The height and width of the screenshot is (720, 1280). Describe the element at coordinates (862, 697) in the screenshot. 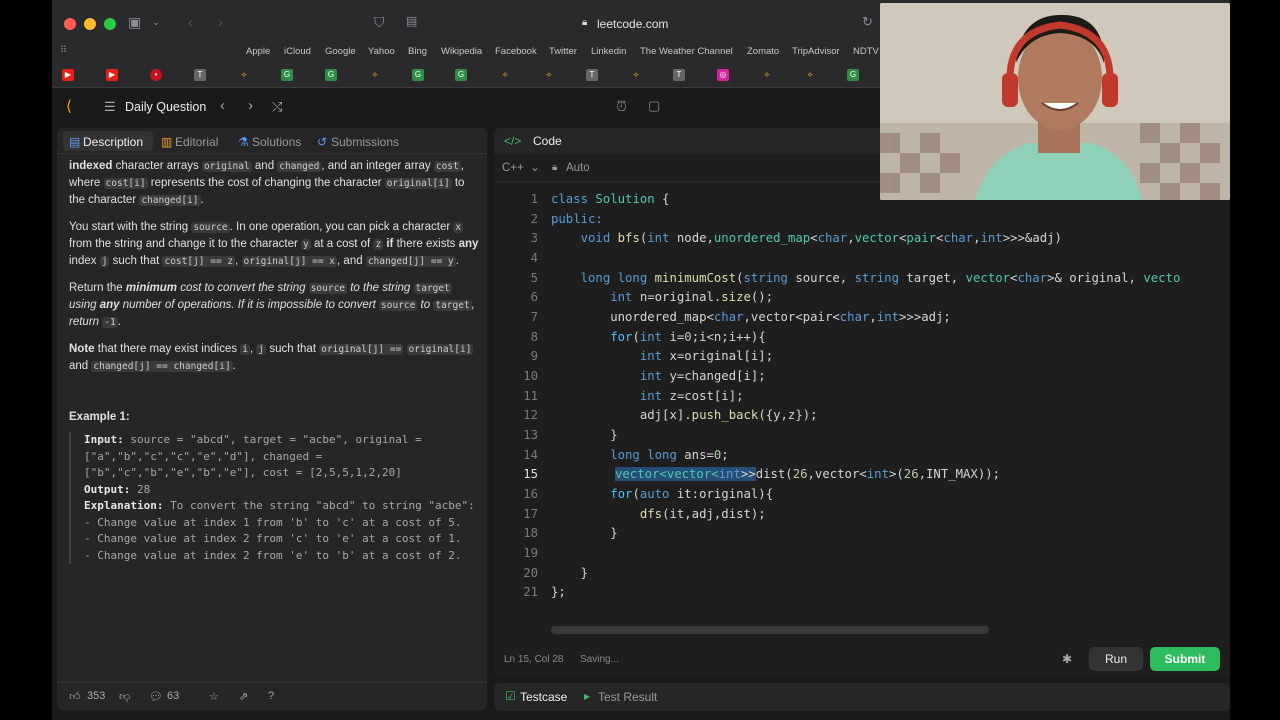

I see `test-panel-header: ☑ Testcase ▸ Test Result` at that location.